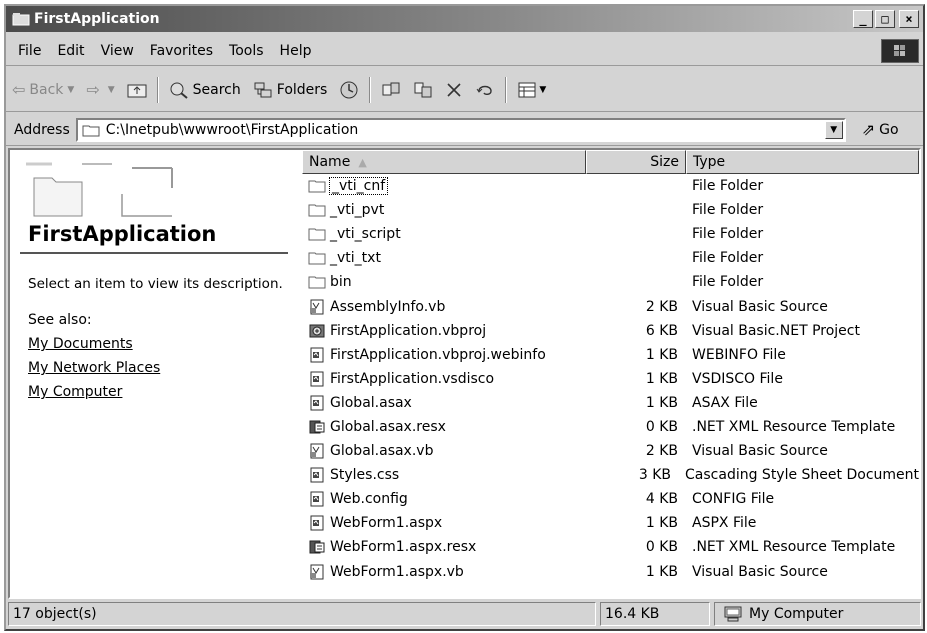  I want to click on column-header-name: Name ▲, so click(444, 162).